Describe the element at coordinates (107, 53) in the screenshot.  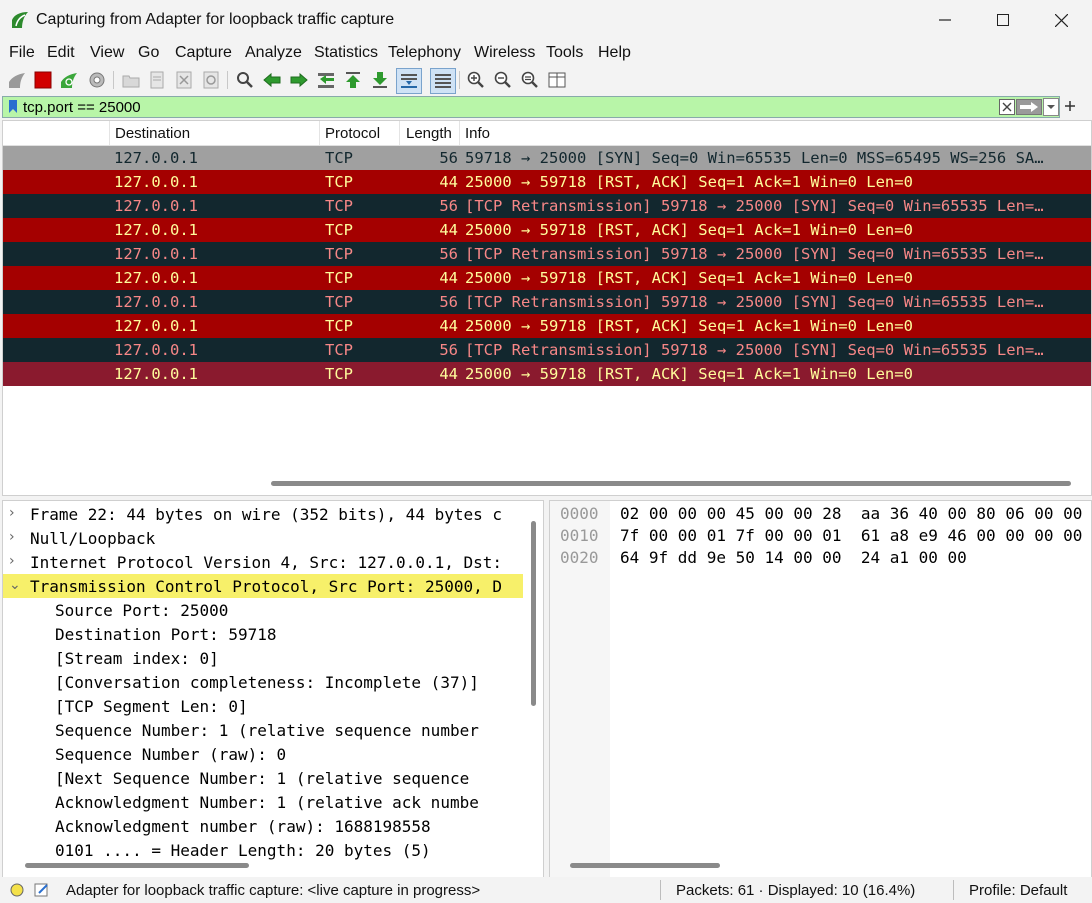
I see `menu-view: View` at that location.